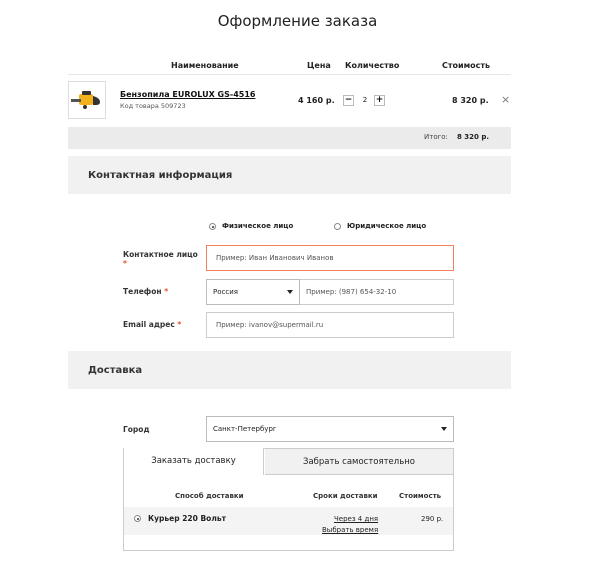 The image size is (595, 563). I want to click on col-header-name: Наименование, so click(205, 65).